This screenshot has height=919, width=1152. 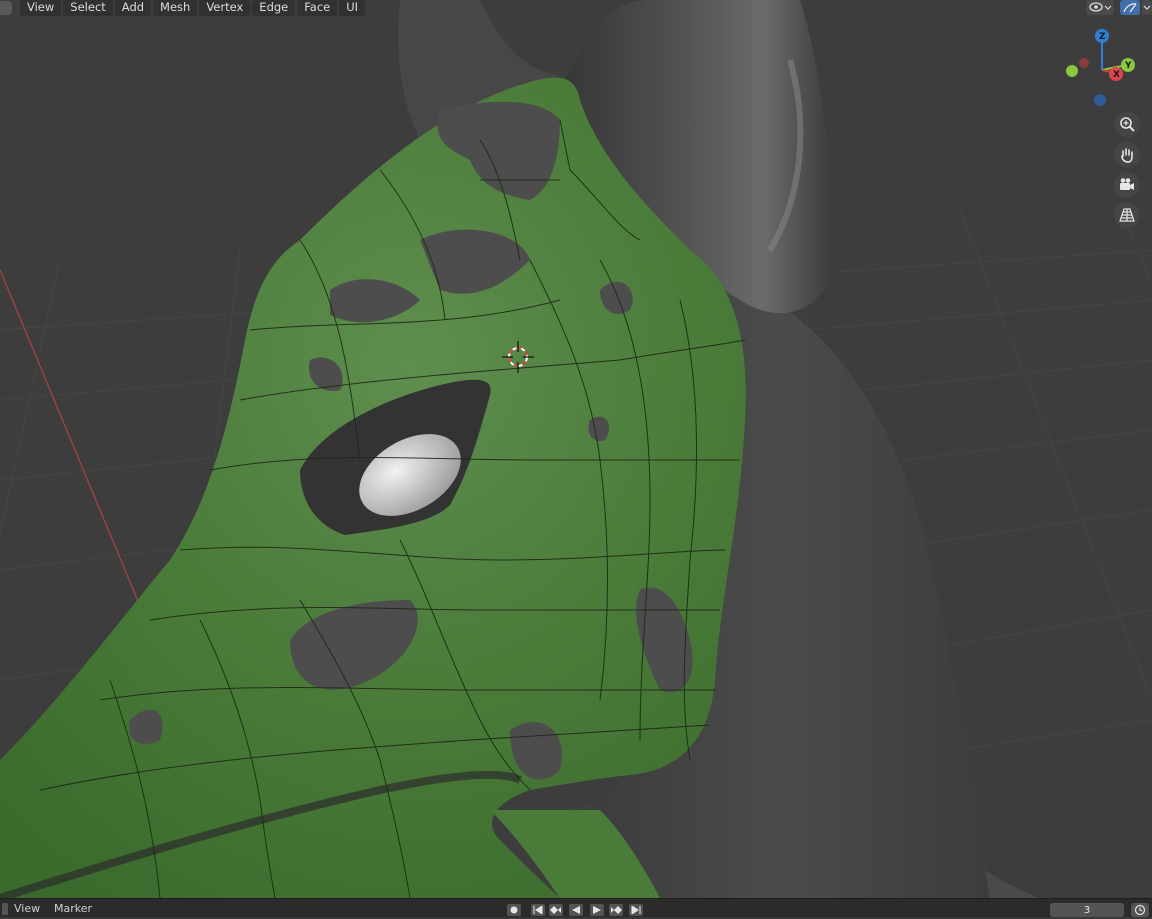 I want to click on jump-end-icon, so click(x=636, y=910).